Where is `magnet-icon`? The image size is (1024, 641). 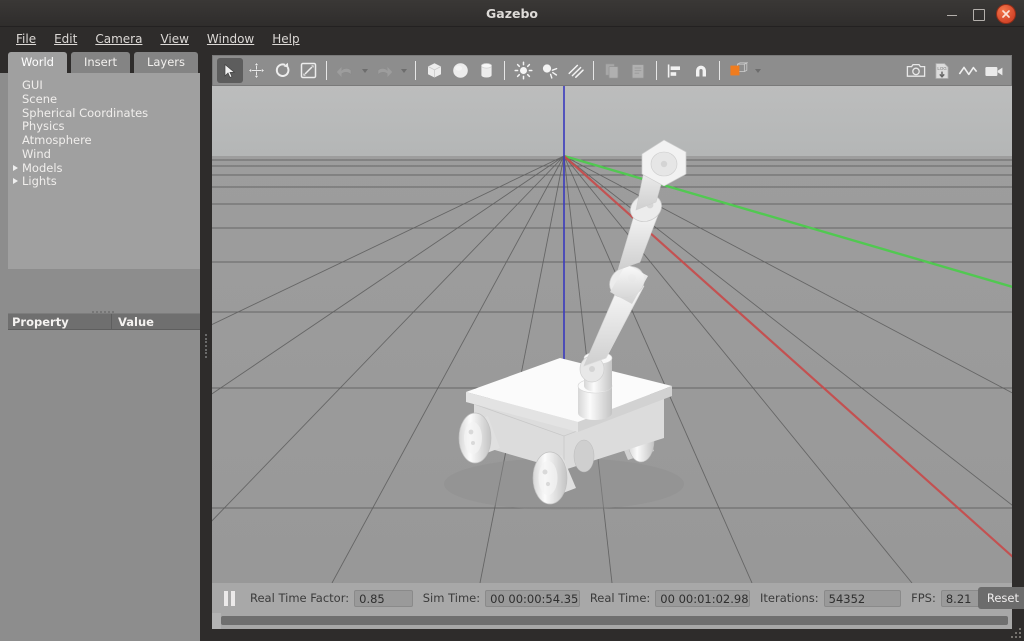 magnet-icon is located at coordinates (701, 70).